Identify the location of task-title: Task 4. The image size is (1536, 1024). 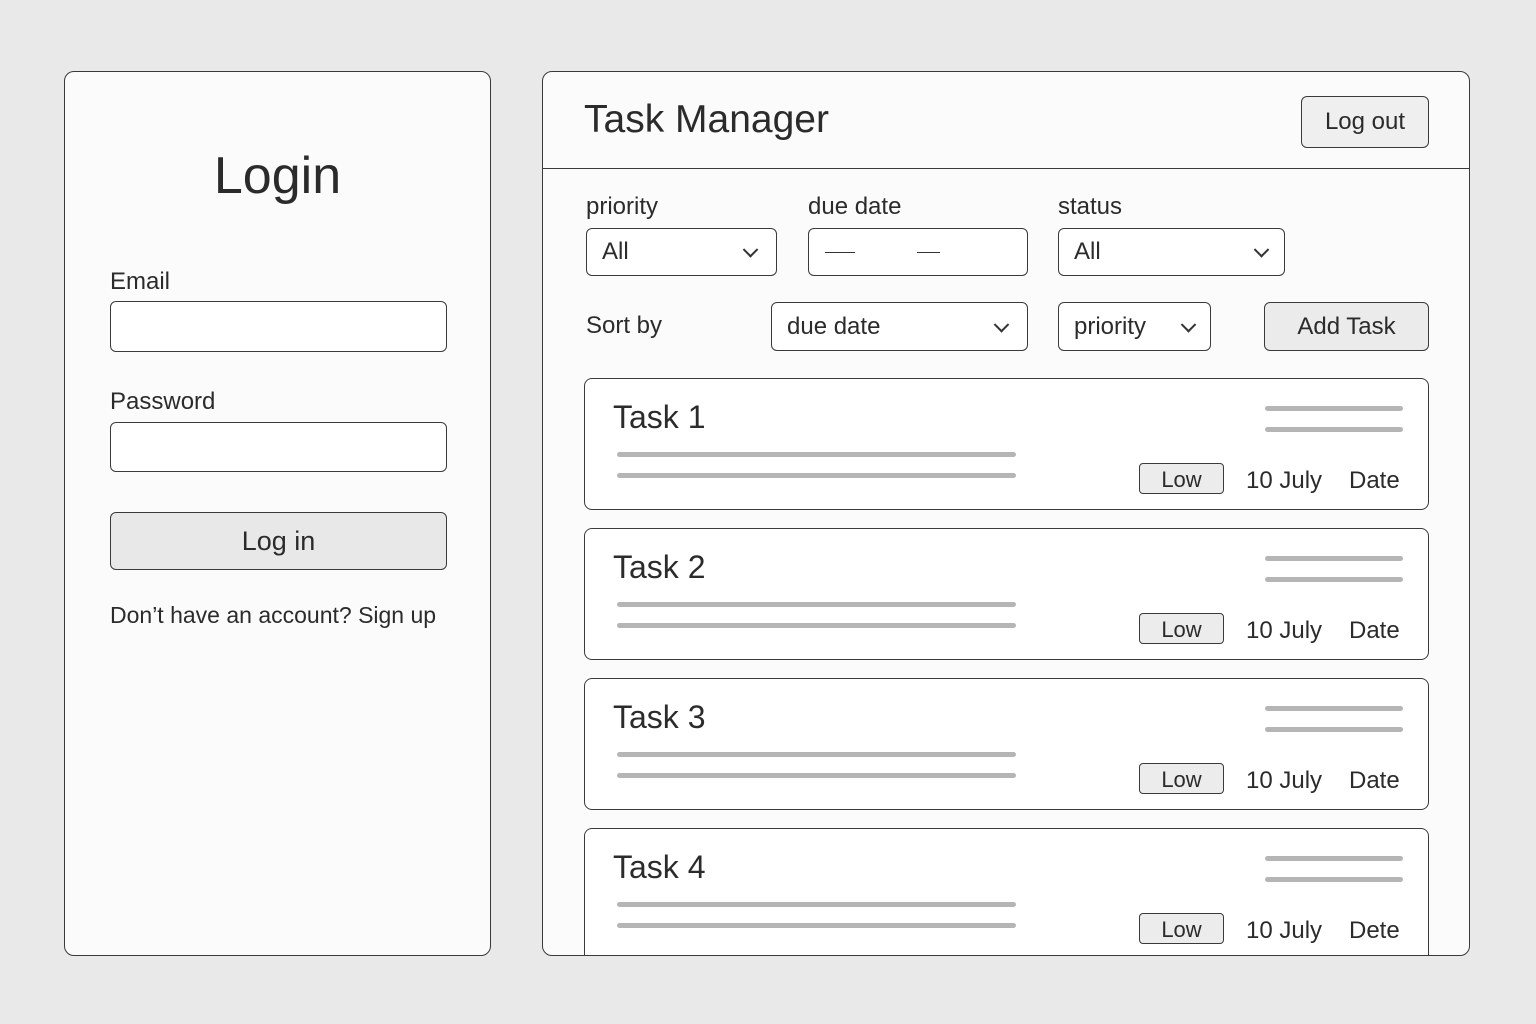
(659, 867).